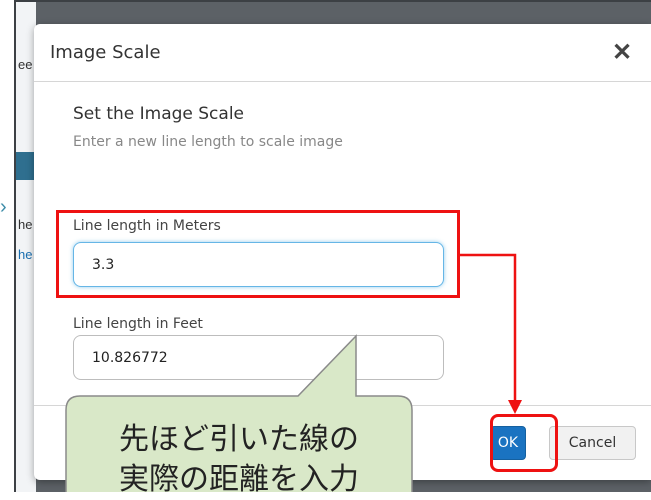  What do you see at coordinates (524, 443) in the screenshot?
I see `ok-button-highlight` at bounding box center [524, 443].